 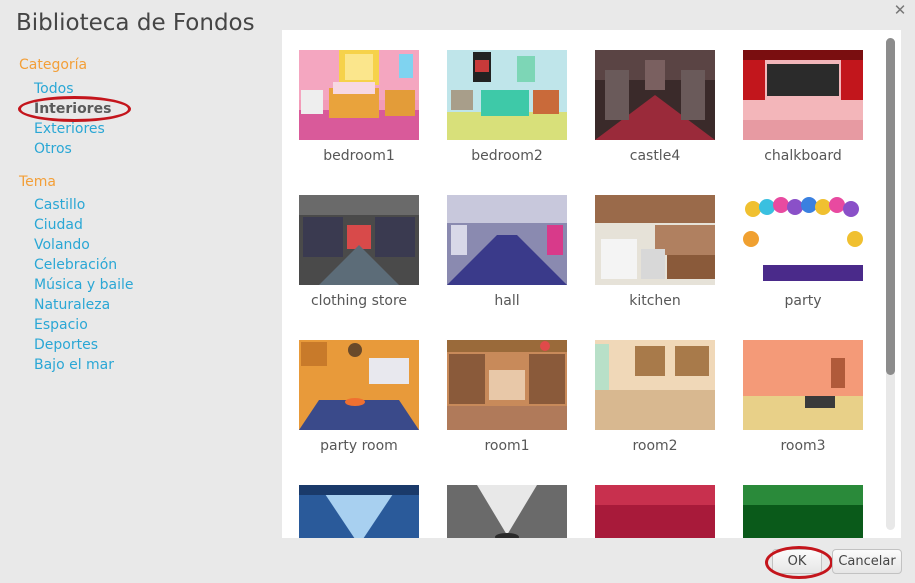 What do you see at coordinates (359, 446) in the screenshot?
I see `backdrop-label: party room` at bounding box center [359, 446].